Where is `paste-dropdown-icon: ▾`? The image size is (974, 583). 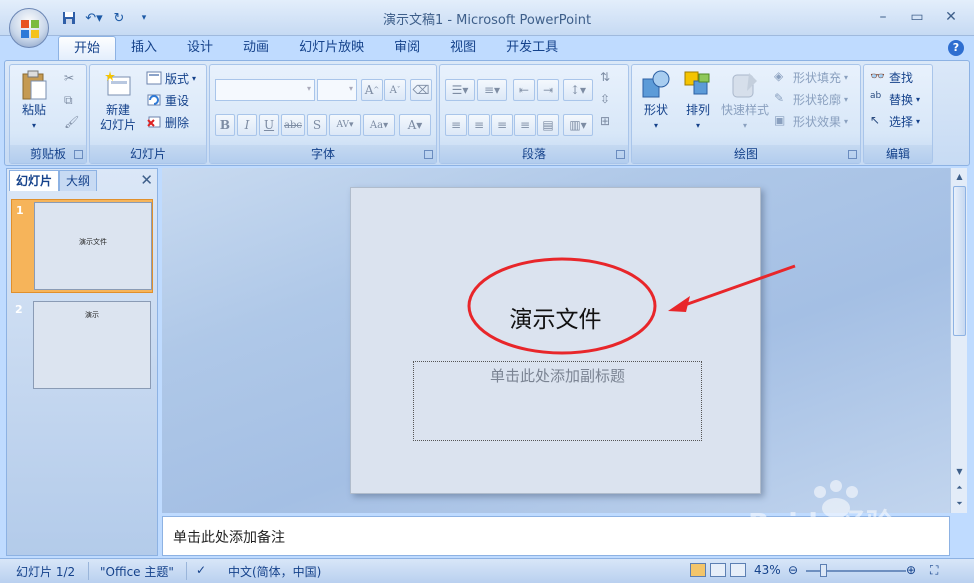 paste-dropdown-icon: ▾ is located at coordinates (34, 125).